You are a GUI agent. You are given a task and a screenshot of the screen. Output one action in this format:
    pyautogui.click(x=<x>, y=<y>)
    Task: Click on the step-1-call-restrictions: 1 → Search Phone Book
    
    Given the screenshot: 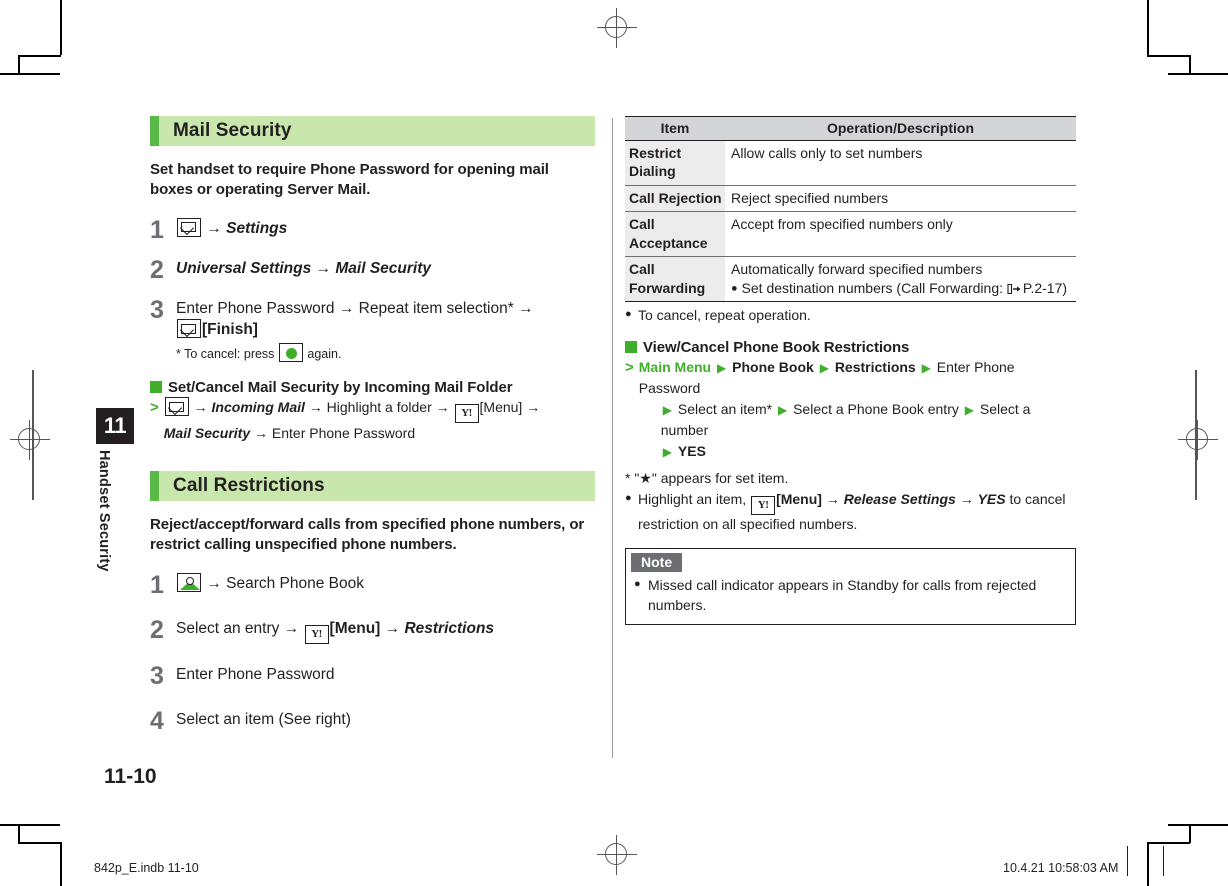 What is the action you would take?
    pyautogui.click(x=372, y=584)
    